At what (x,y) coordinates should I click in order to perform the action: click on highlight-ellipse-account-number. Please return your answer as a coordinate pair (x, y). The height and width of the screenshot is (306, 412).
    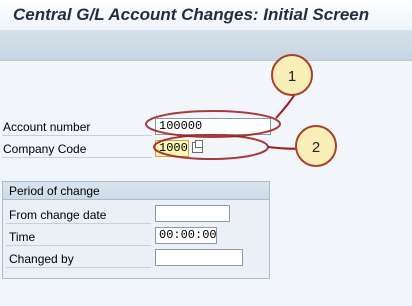
    Looking at the image, I should click on (213, 124).